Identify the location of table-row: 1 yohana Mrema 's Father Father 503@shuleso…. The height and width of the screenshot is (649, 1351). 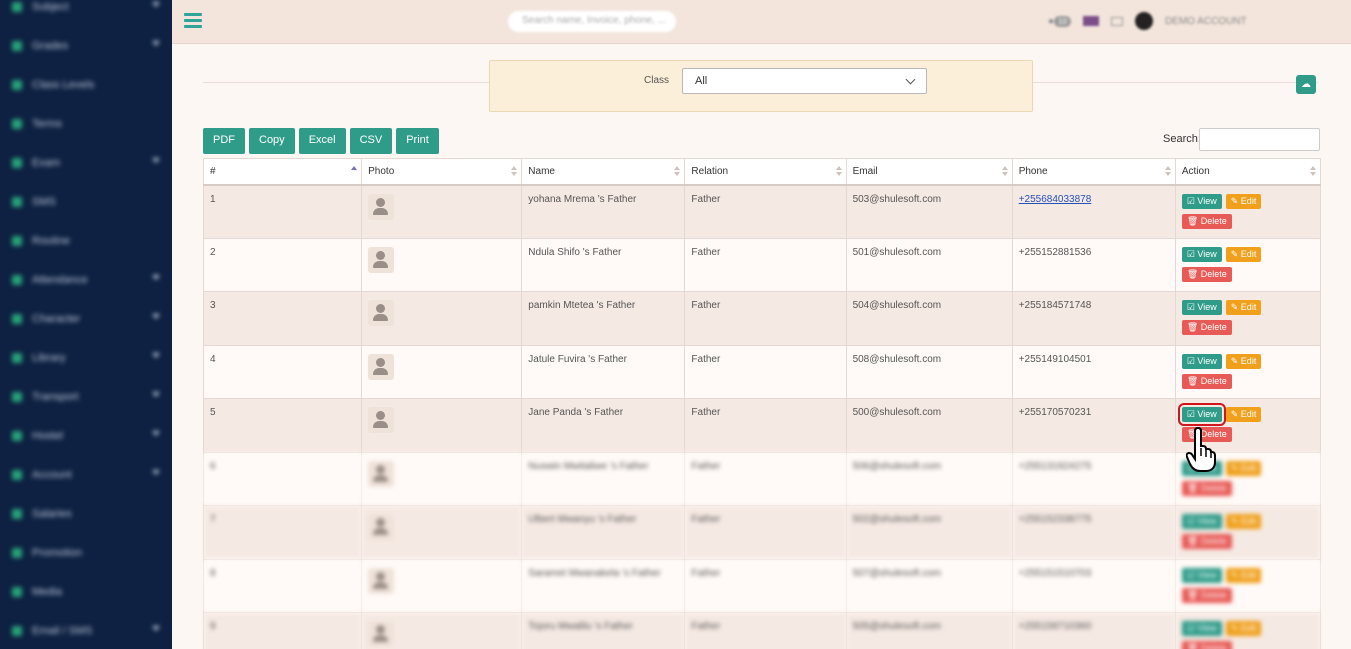
(762, 211).